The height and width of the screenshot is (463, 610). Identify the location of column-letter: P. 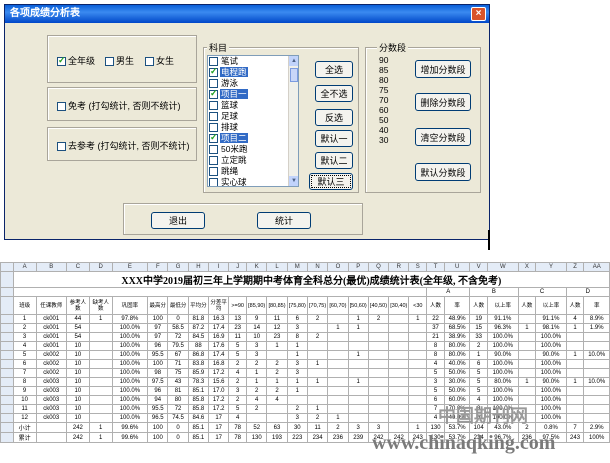
(358, 267).